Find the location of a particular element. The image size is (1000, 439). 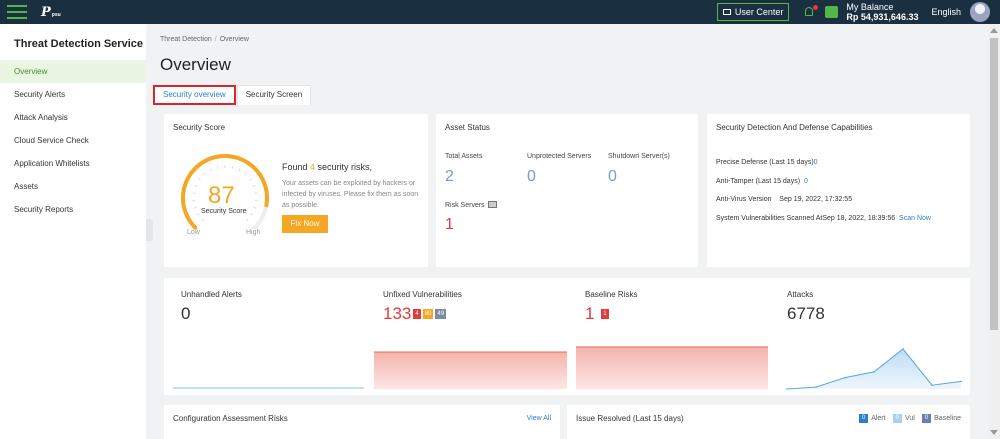

tab-bar: Security overview Security Screen is located at coordinates (232, 95).